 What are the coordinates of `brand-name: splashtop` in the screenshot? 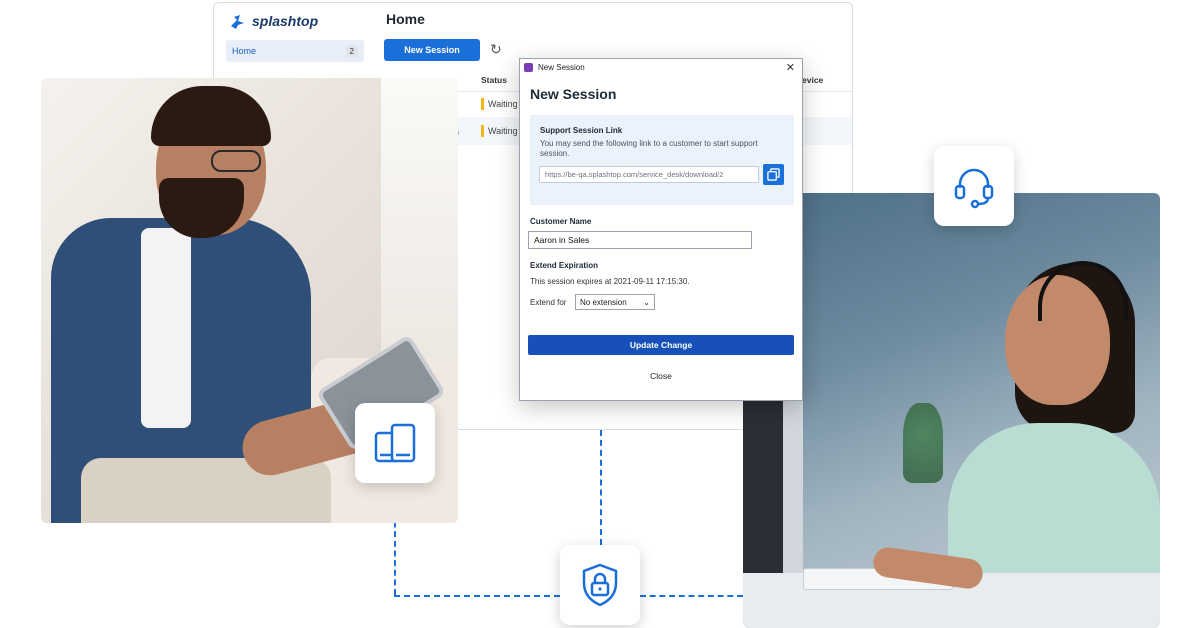 It's located at (285, 21).